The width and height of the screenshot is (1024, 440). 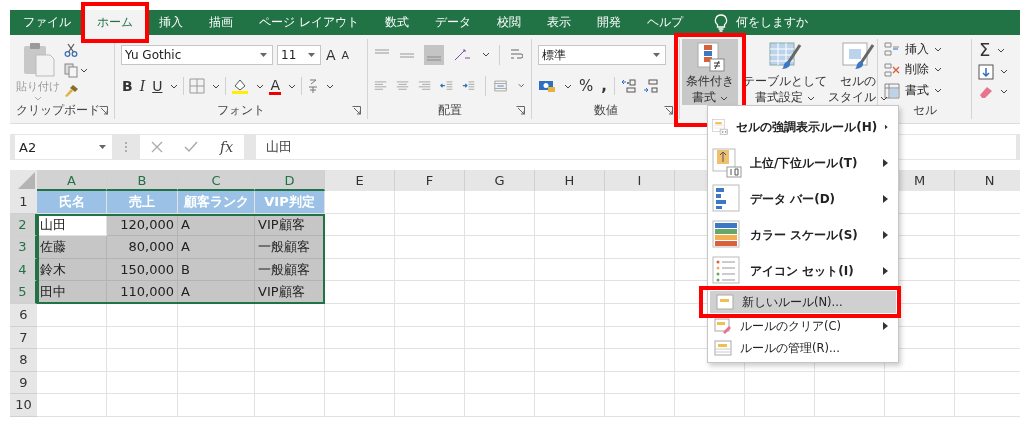 What do you see at coordinates (469, 85) in the screenshot?
I see `increase-indent-icon` at bounding box center [469, 85].